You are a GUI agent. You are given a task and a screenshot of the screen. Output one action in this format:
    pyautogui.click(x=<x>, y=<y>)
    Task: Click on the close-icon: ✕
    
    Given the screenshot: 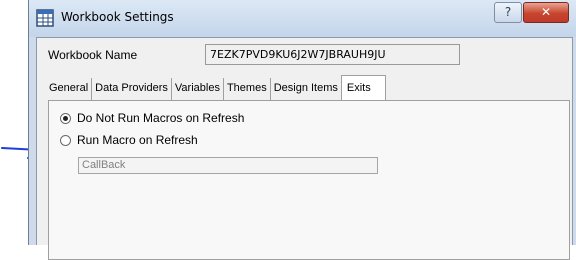 What is the action you would take?
    pyautogui.click(x=546, y=12)
    